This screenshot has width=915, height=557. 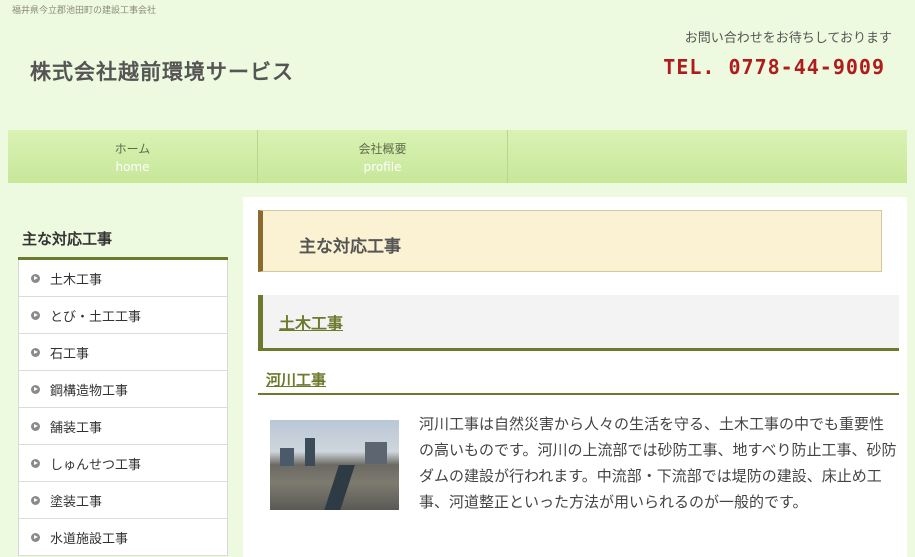 I want to click on site-tagline: 福井県今立郡池田町の建設工事会社, so click(x=84, y=11).